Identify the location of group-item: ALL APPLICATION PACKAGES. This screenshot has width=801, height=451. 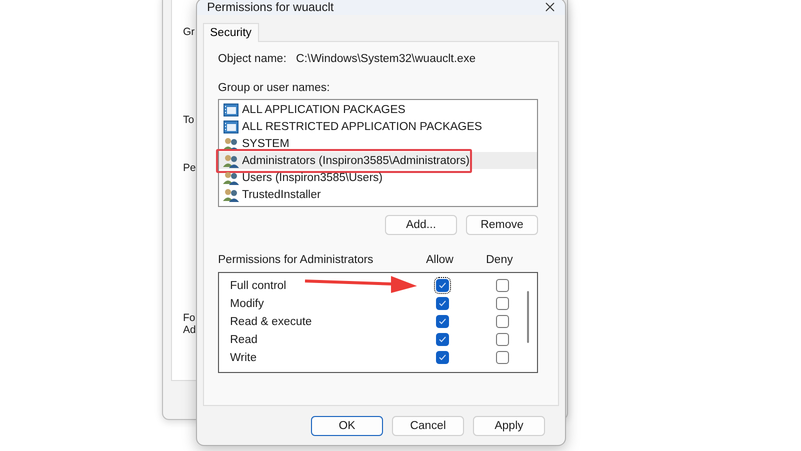
(378, 109).